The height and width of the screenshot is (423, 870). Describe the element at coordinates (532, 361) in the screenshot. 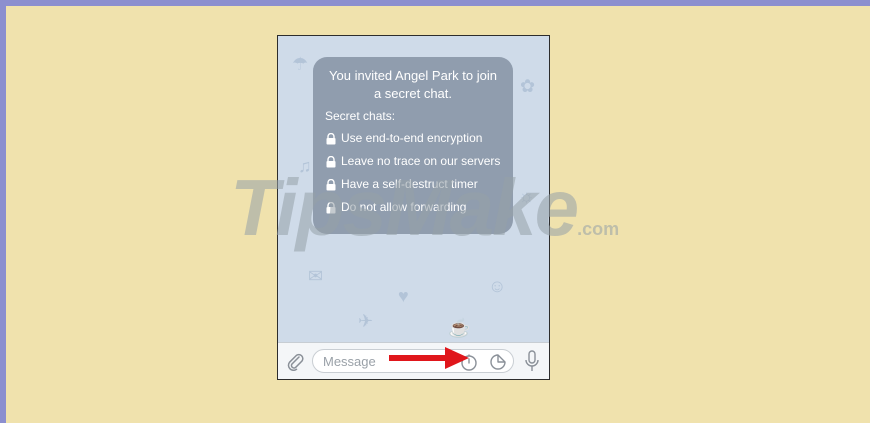

I see `microphone-icon` at that location.